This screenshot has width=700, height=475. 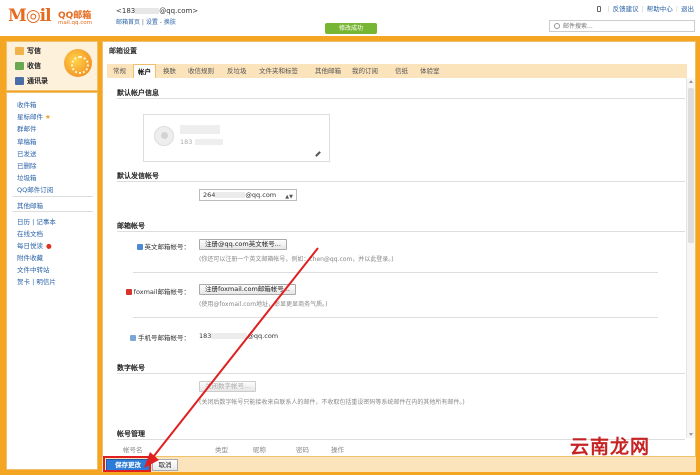 What do you see at coordinates (167, 247) in the screenshot?
I see `english-label-text: 英文邮箱帐号：` at bounding box center [167, 247].